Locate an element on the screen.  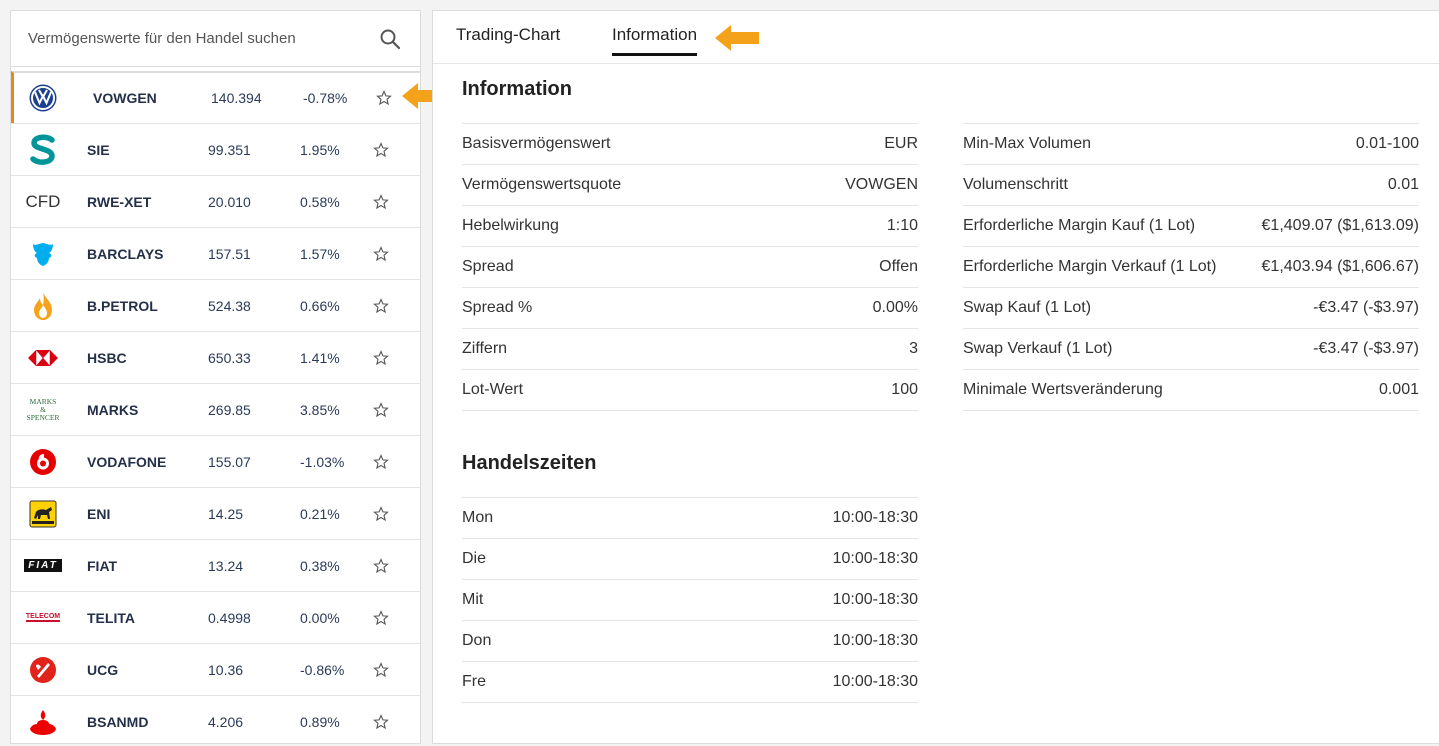
asset-symbol: HSBC is located at coordinates (107, 357).